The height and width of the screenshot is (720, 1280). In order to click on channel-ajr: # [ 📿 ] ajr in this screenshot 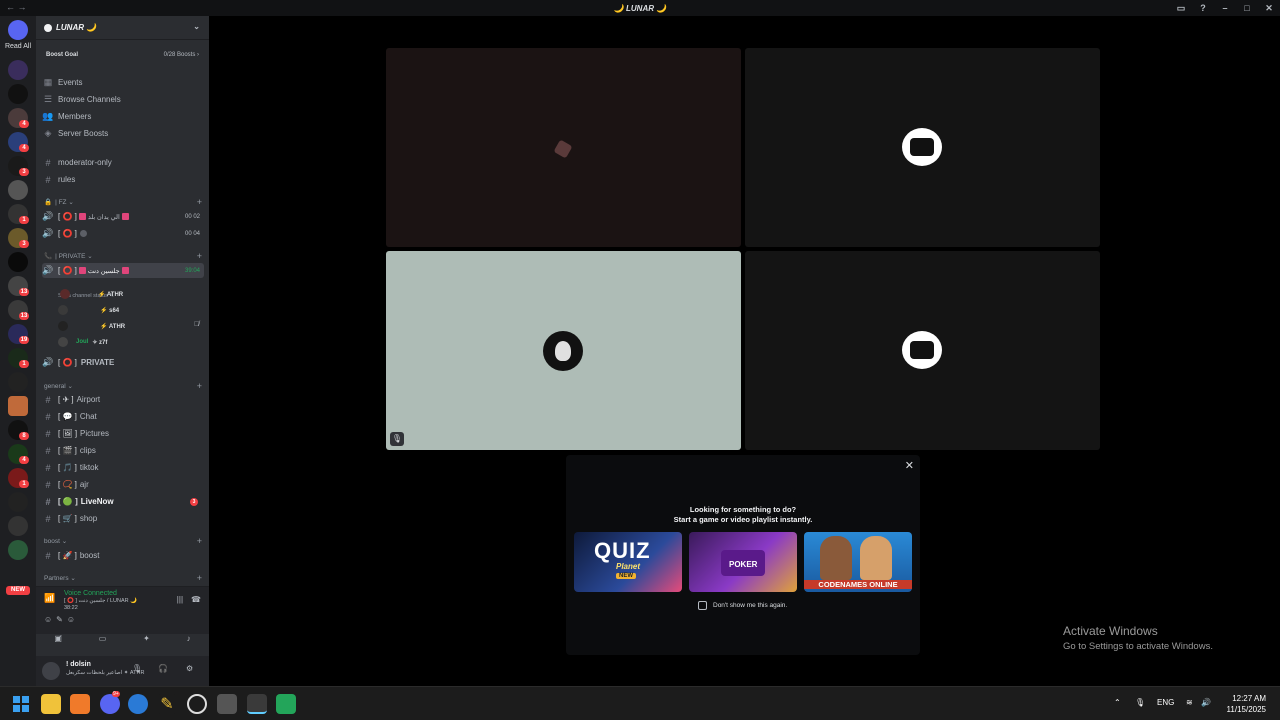, I will do `click(123, 484)`.